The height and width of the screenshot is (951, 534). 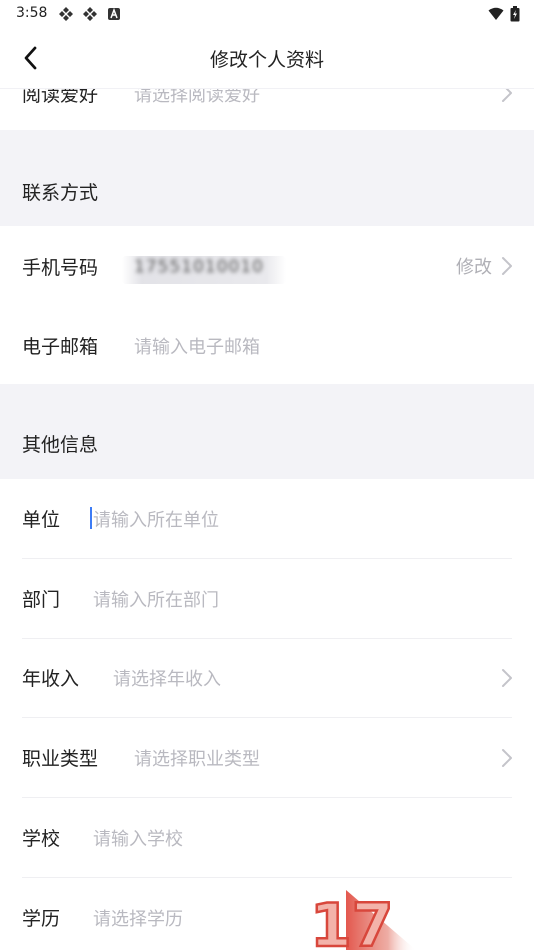 I want to click on reading-hobby-row: 阅读爱好 请选择阅读爱好, so click(x=267, y=108).